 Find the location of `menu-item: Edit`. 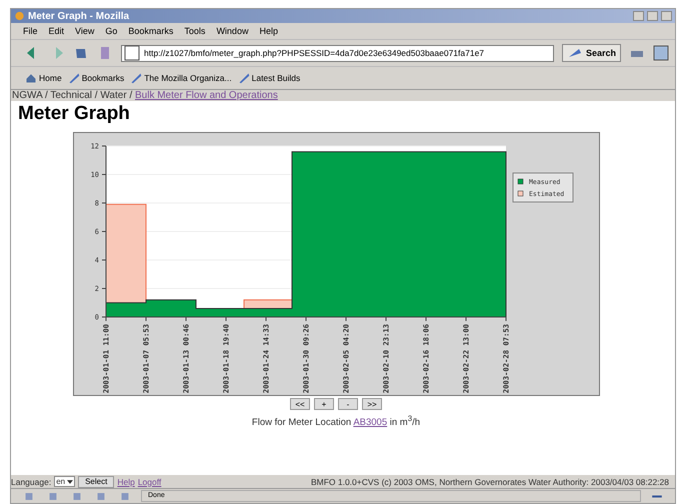

menu-item: Edit is located at coordinates (56, 31).